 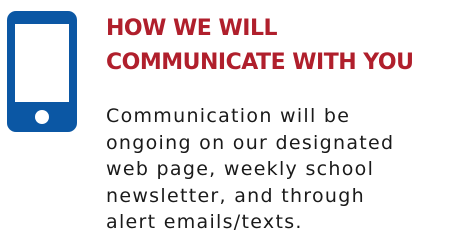 What do you see at coordinates (228, 116) in the screenshot?
I see `body-line: Communication will be` at bounding box center [228, 116].